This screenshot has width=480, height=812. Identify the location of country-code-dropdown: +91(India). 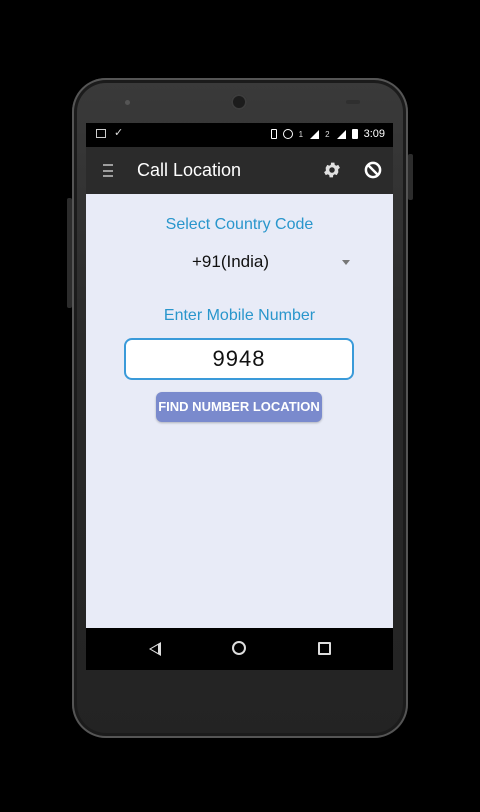
(262, 263).